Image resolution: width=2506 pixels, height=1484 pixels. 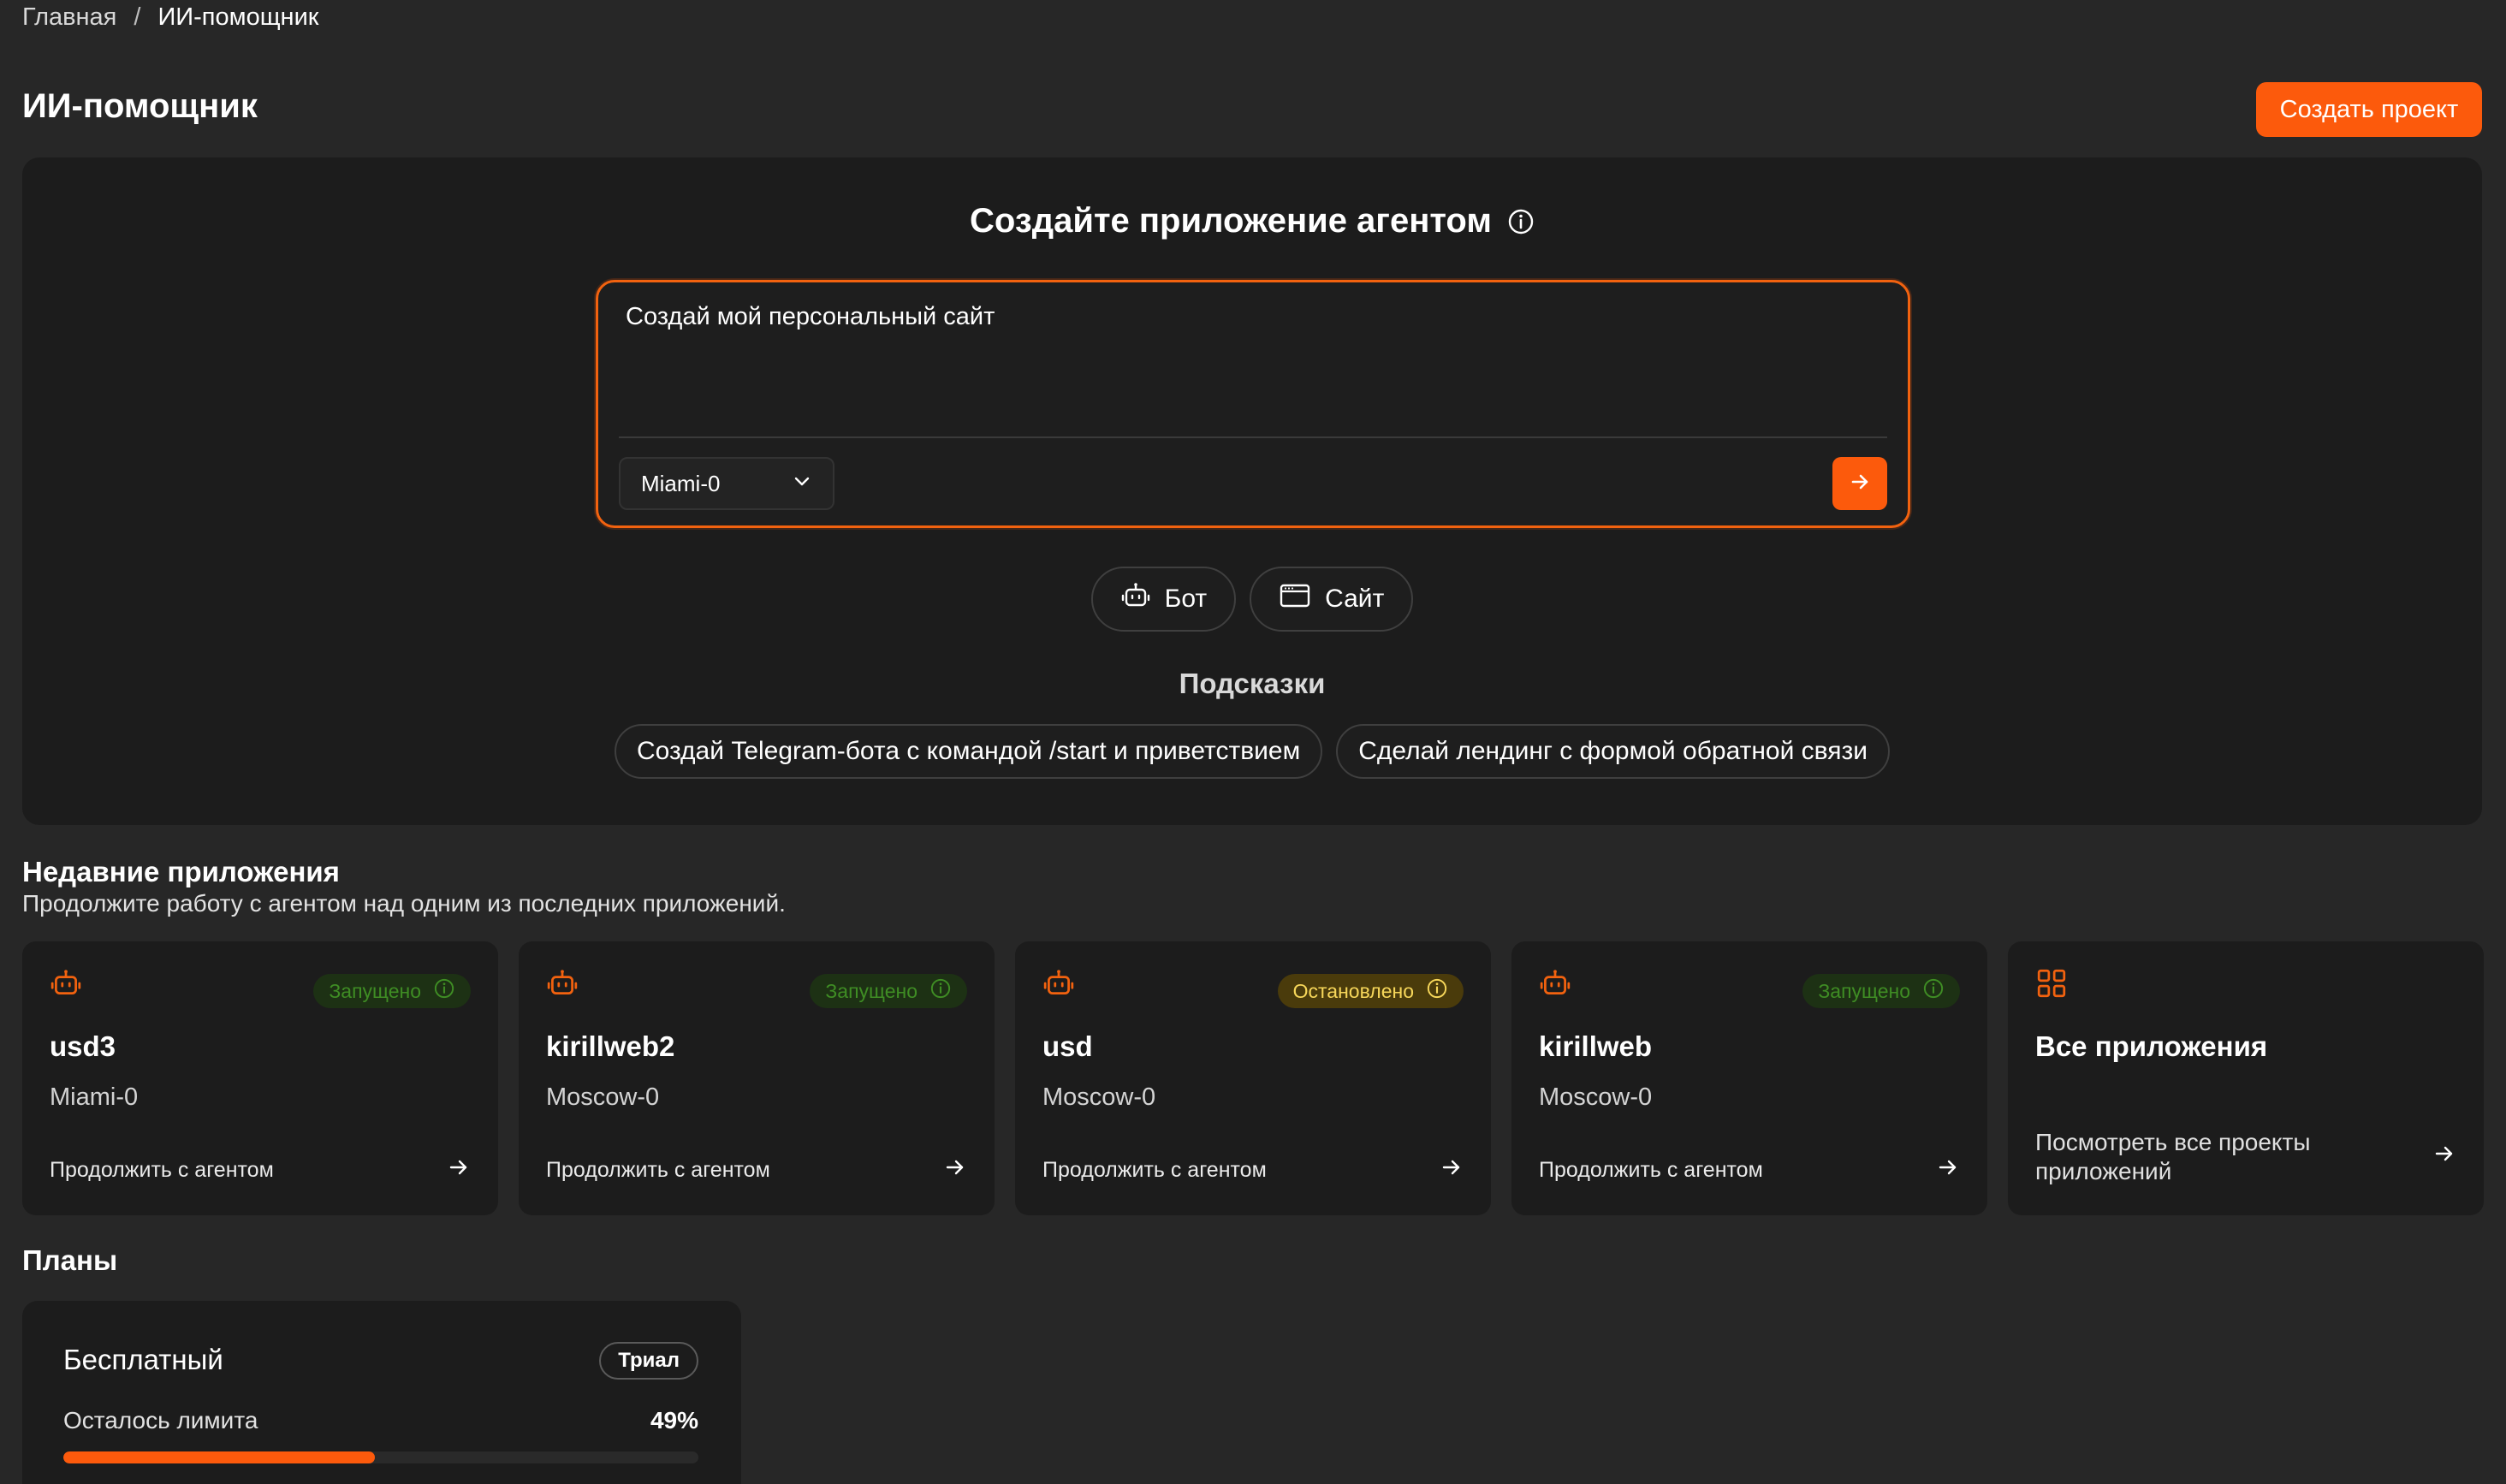 I want to click on plan-card: Бесплатный Триал Осталось лимита 49%, so click(x=381, y=1393).